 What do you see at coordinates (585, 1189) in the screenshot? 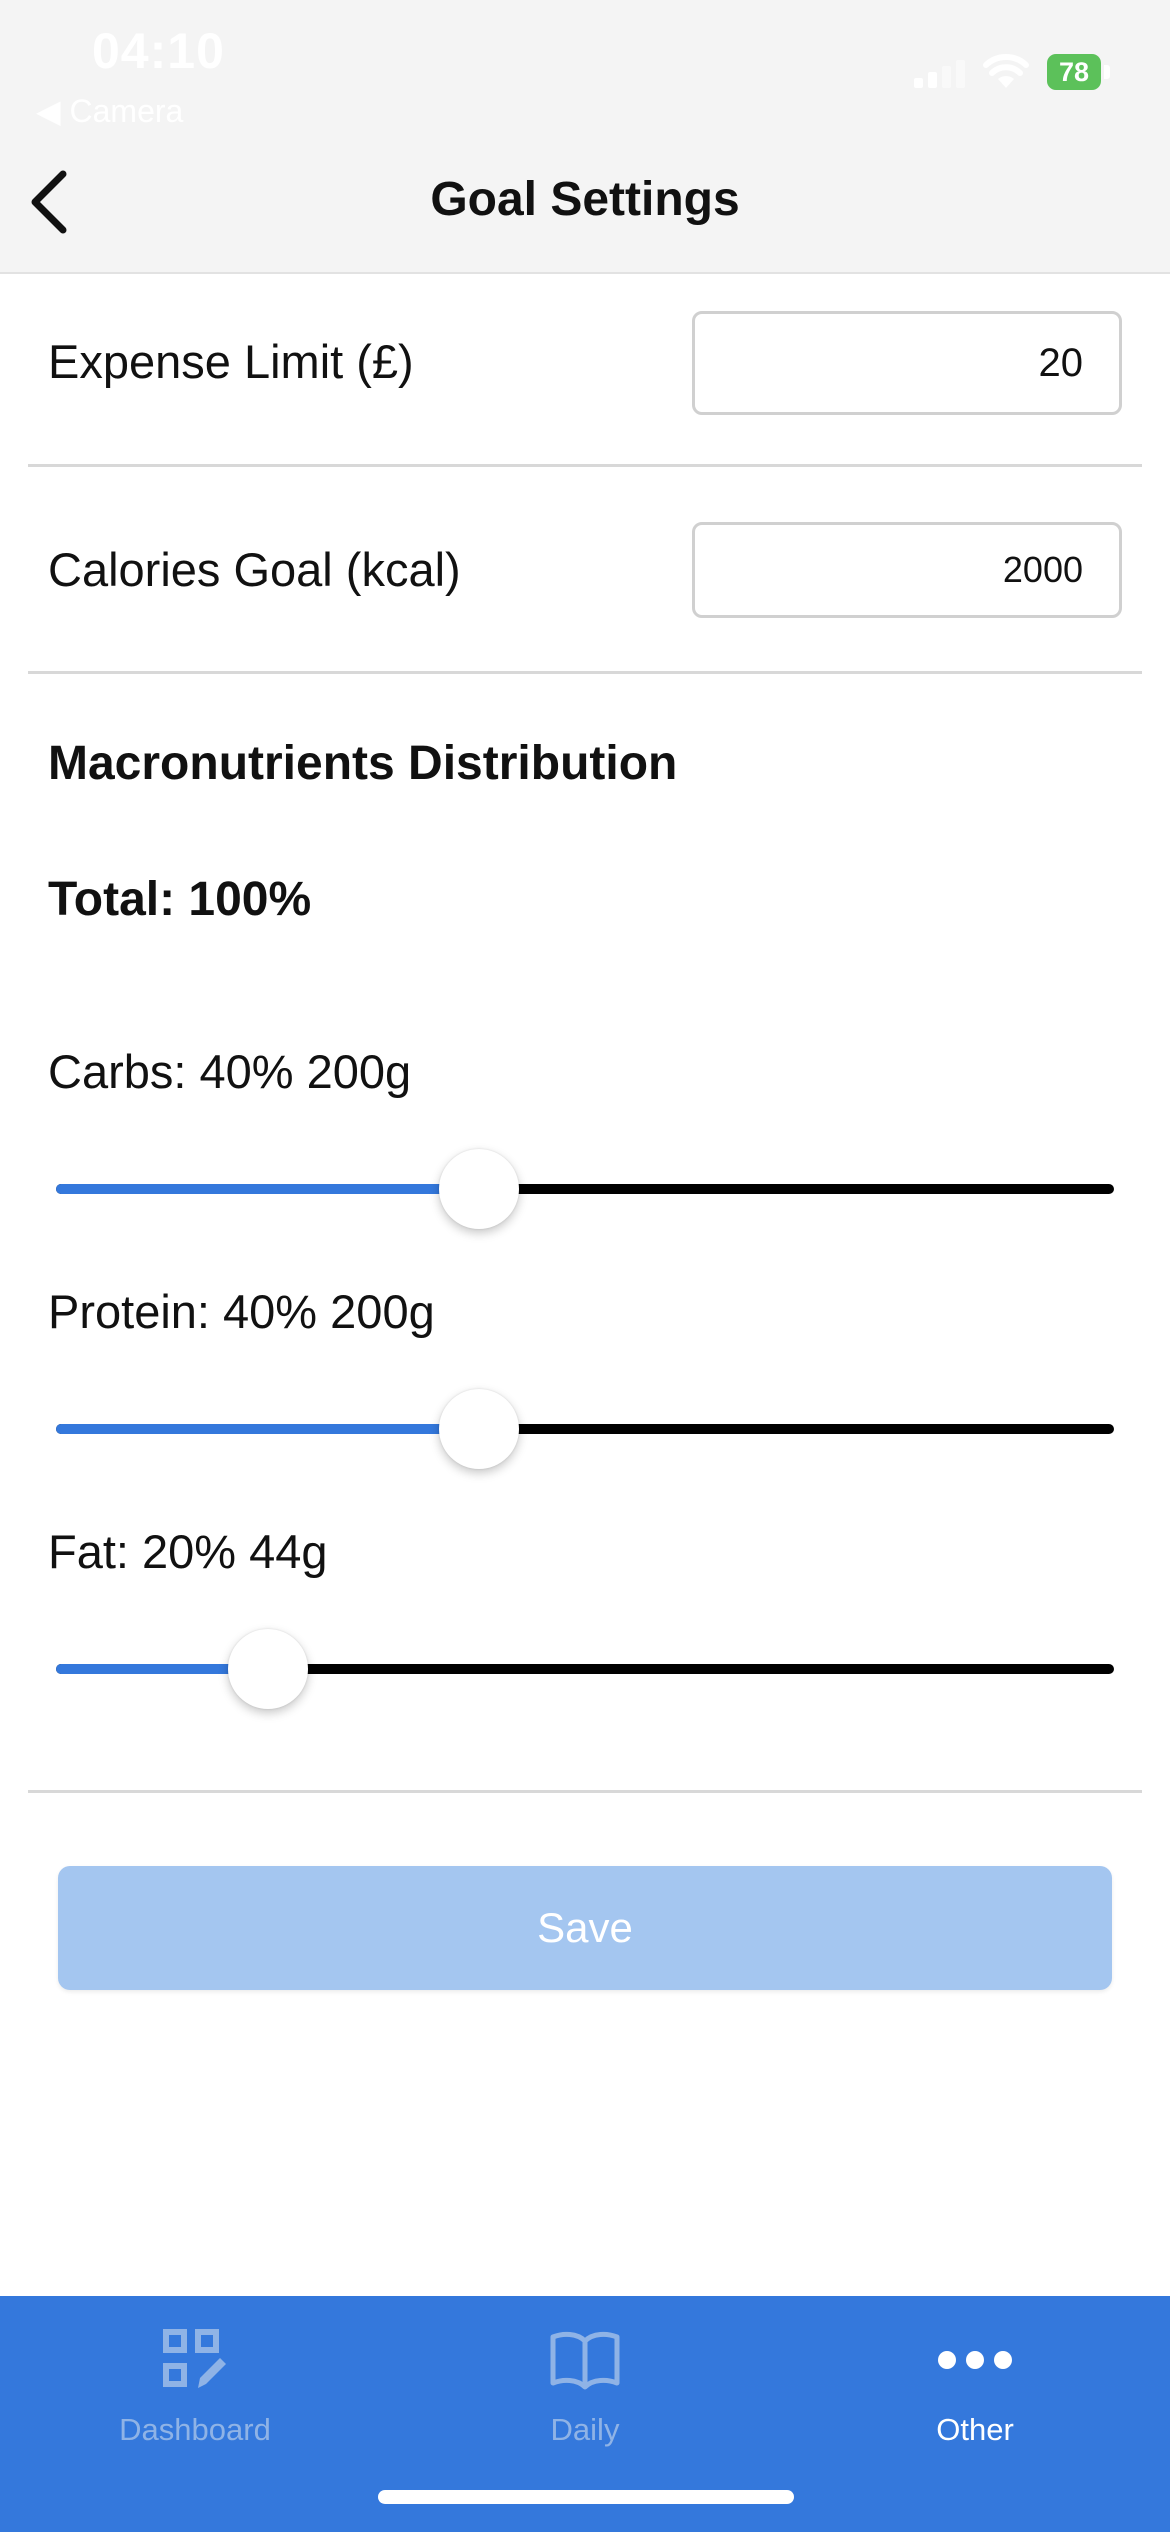
I see `carbs-slider` at bounding box center [585, 1189].